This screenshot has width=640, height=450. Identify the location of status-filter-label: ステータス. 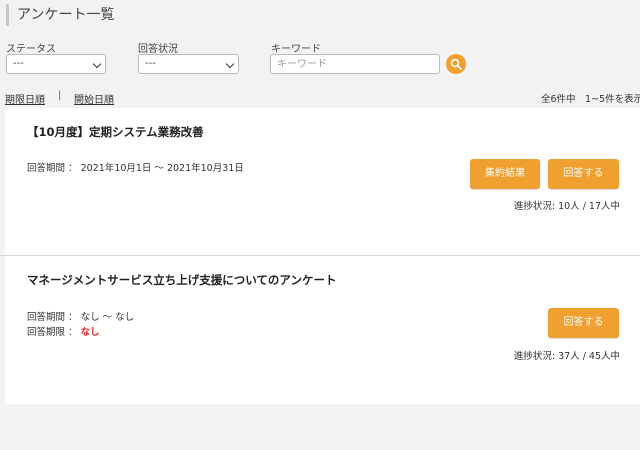
(31, 49).